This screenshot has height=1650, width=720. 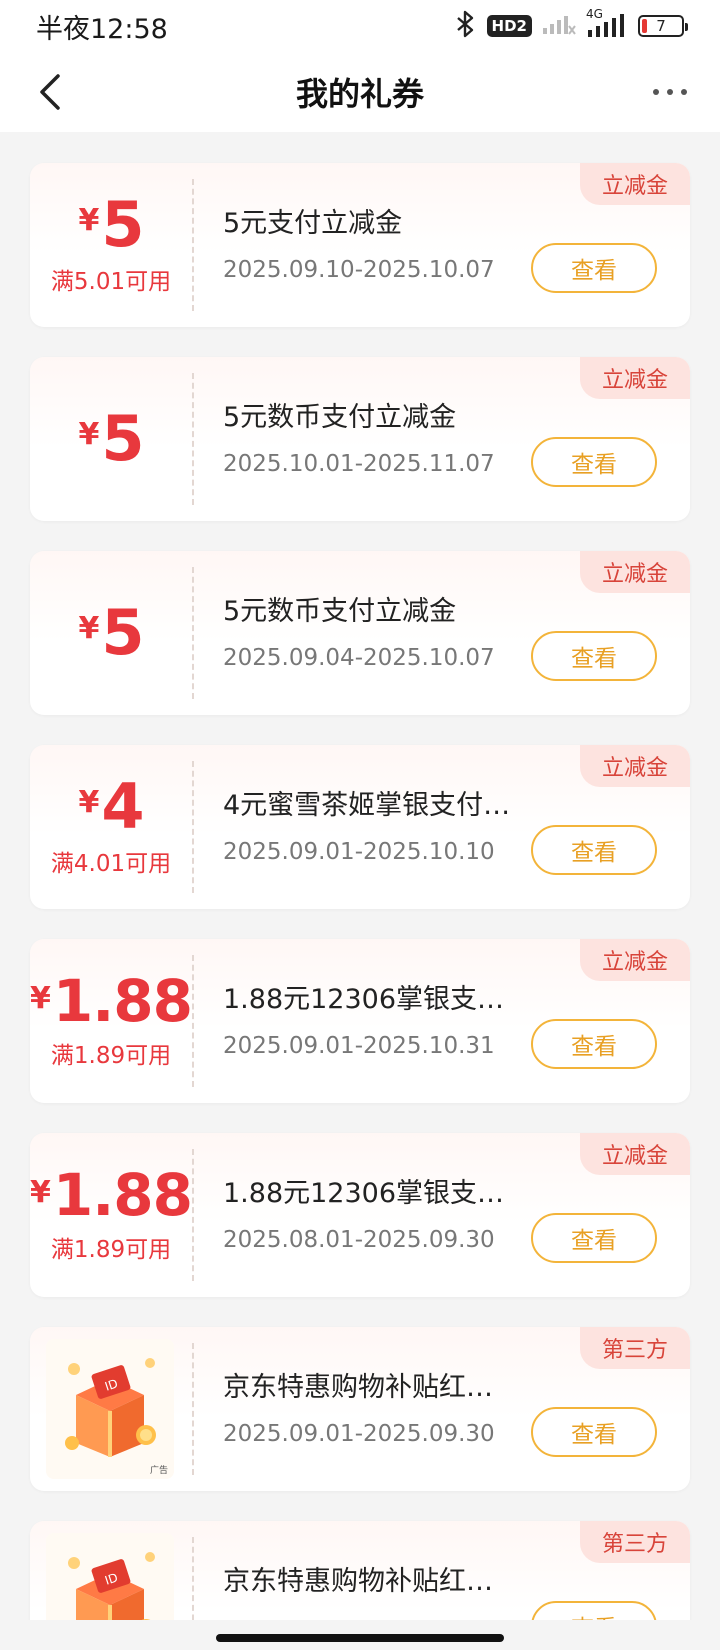 What do you see at coordinates (360, 26) in the screenshot?
I see `status-bar: 半夜12:58 HD2 4G 7` at bounding box center [360, 26].